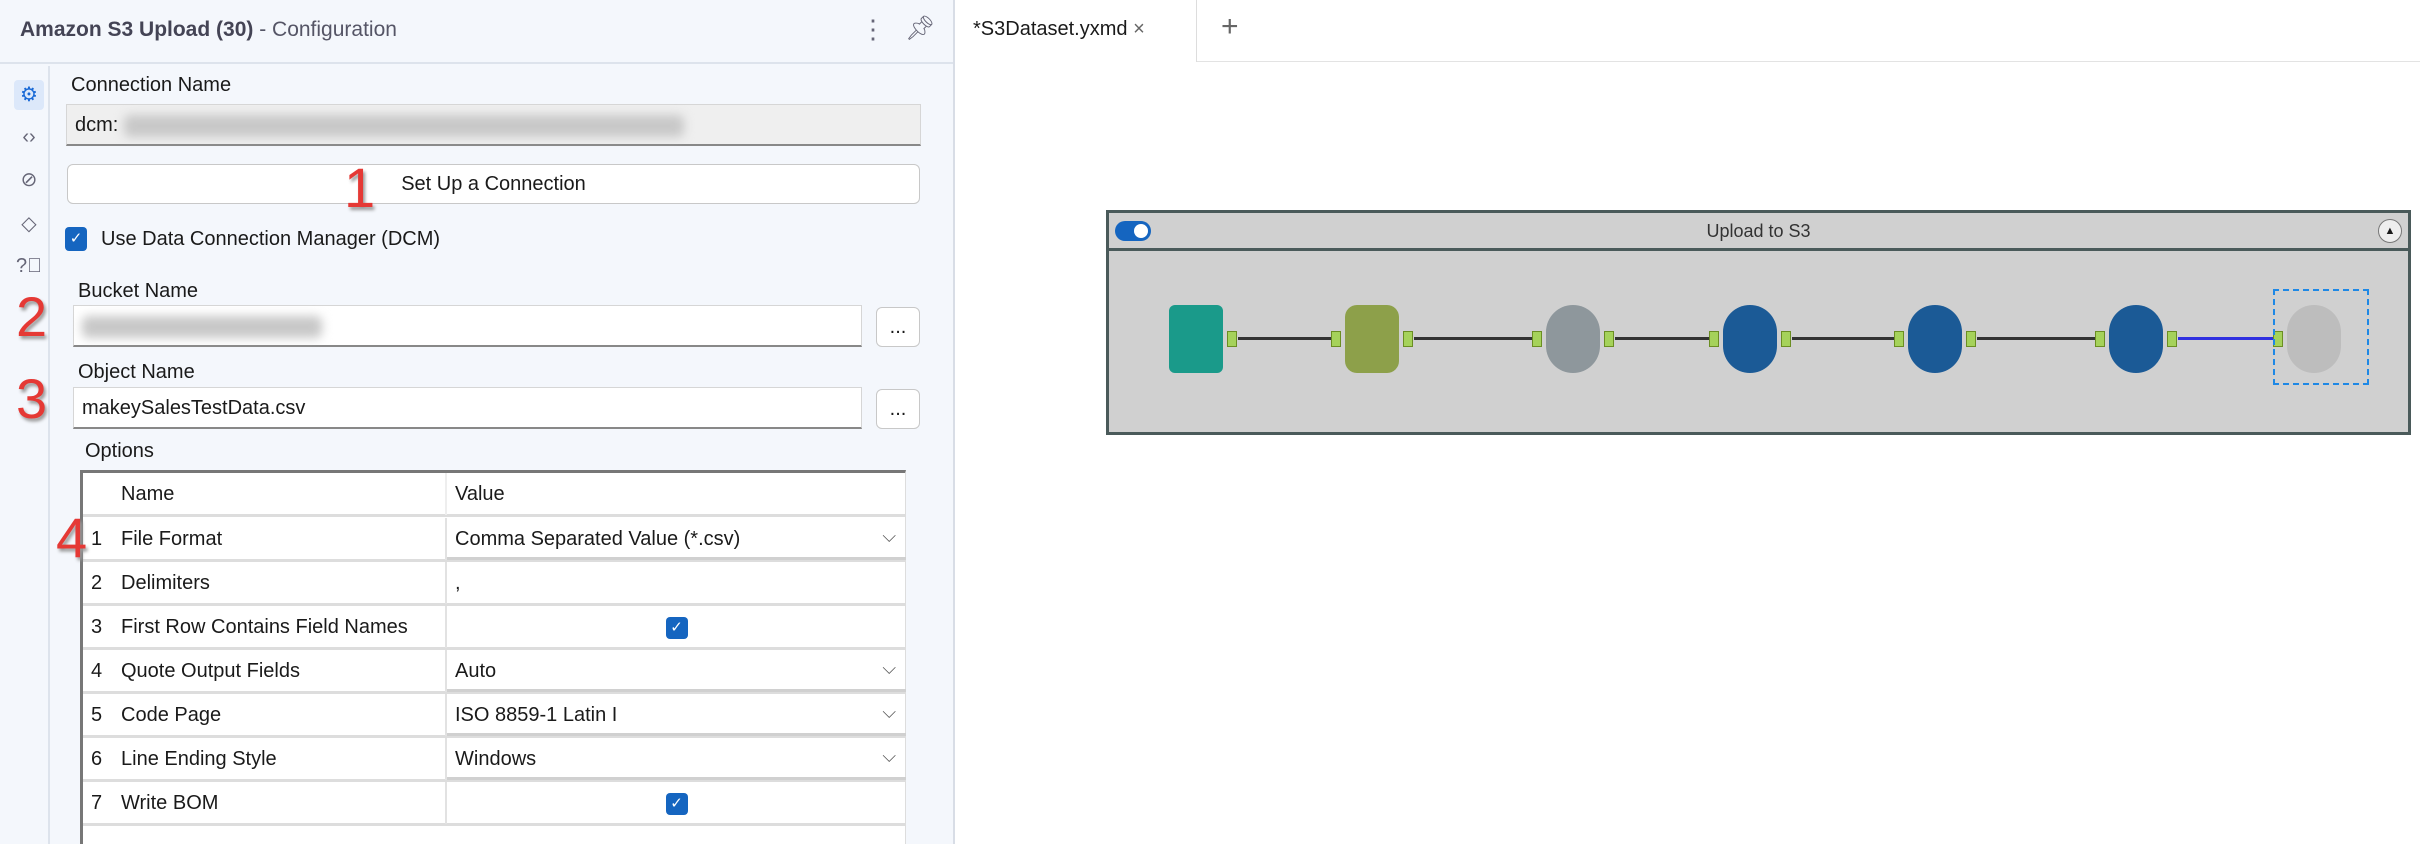 This screenshot has width=2420, height=844. Describe the element at coordinates (97, 671) in the screenshot. I see `row-number: 4` at that location.